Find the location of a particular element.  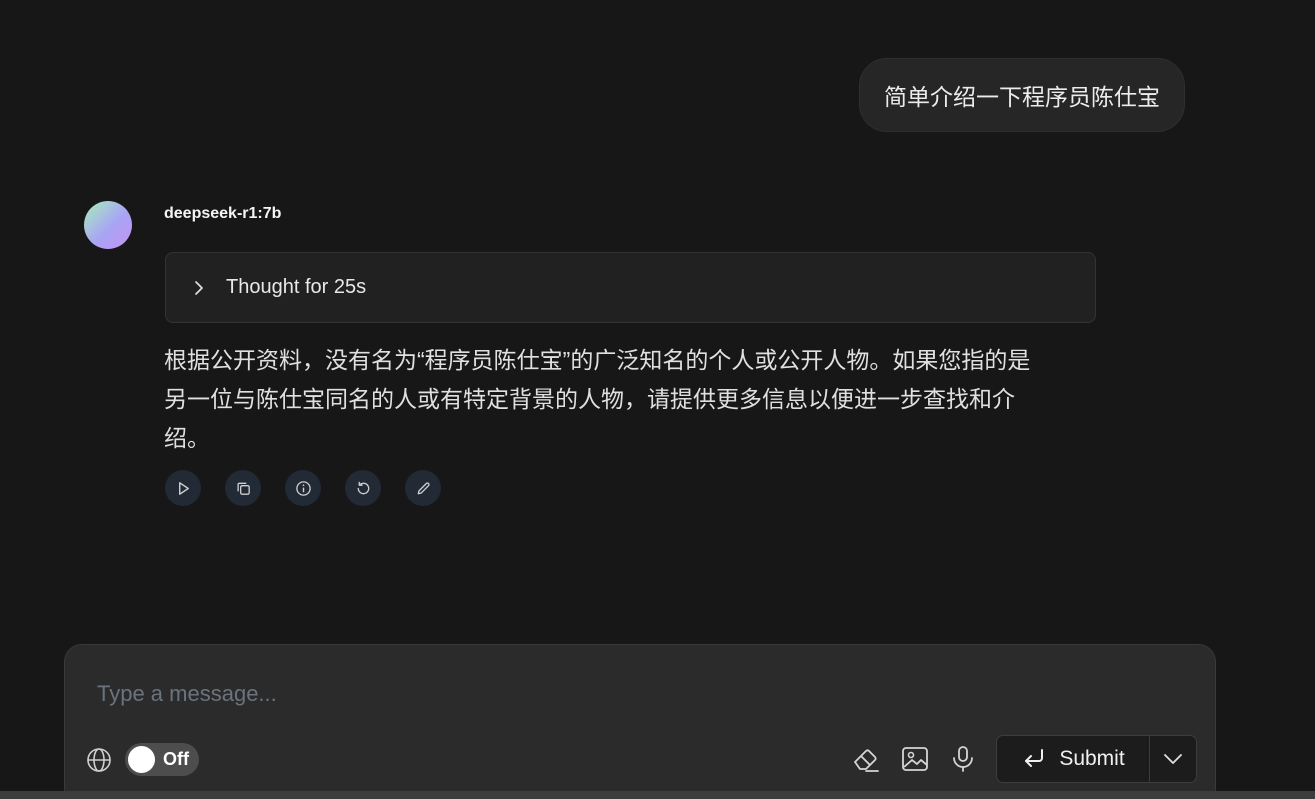

message-actions is located at coordinates (303, 488).